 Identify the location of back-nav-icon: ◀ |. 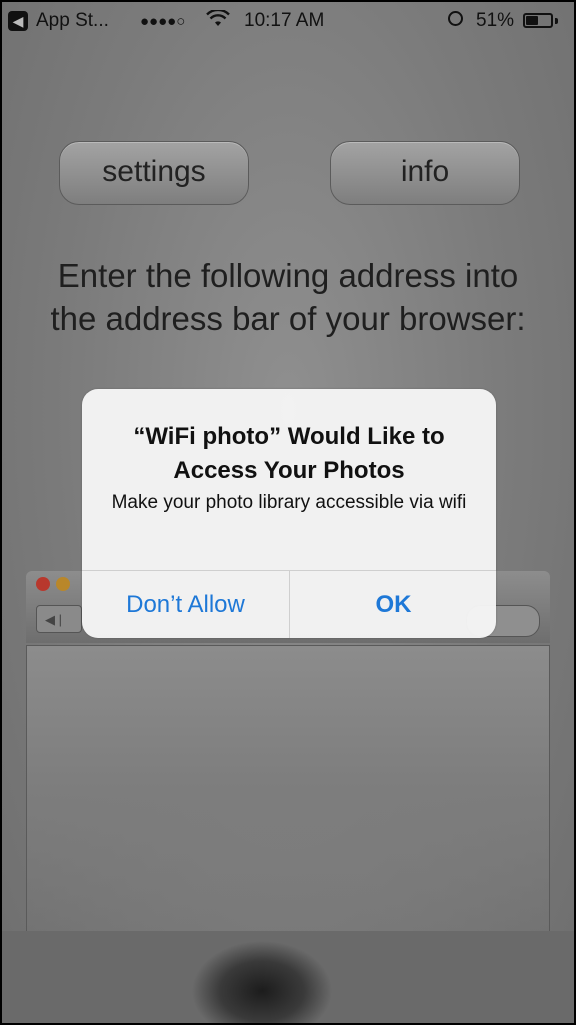
(59, 619).